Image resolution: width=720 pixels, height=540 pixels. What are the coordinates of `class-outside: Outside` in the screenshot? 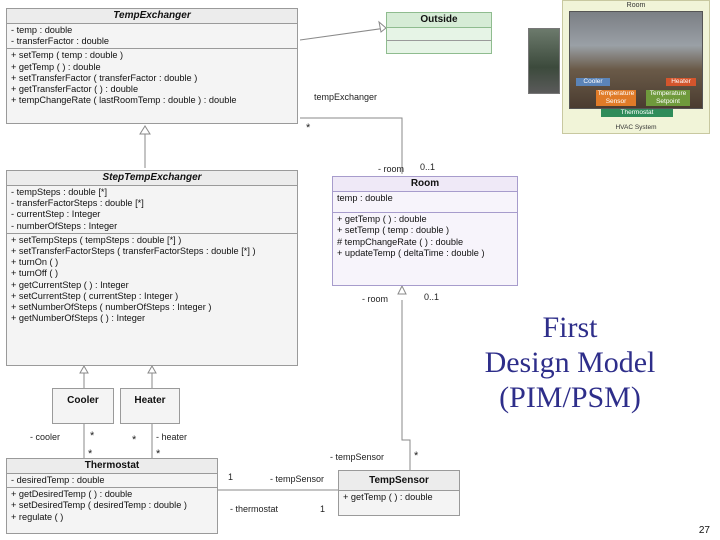 It's located at (439, 33).